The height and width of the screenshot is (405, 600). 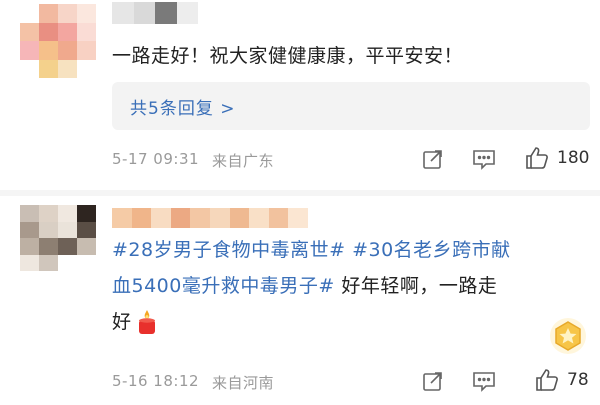 What do you see at coordinates (352, 322) in the screenshot?
I see `comment-line-3: 好` at bounding box center [352, 322].